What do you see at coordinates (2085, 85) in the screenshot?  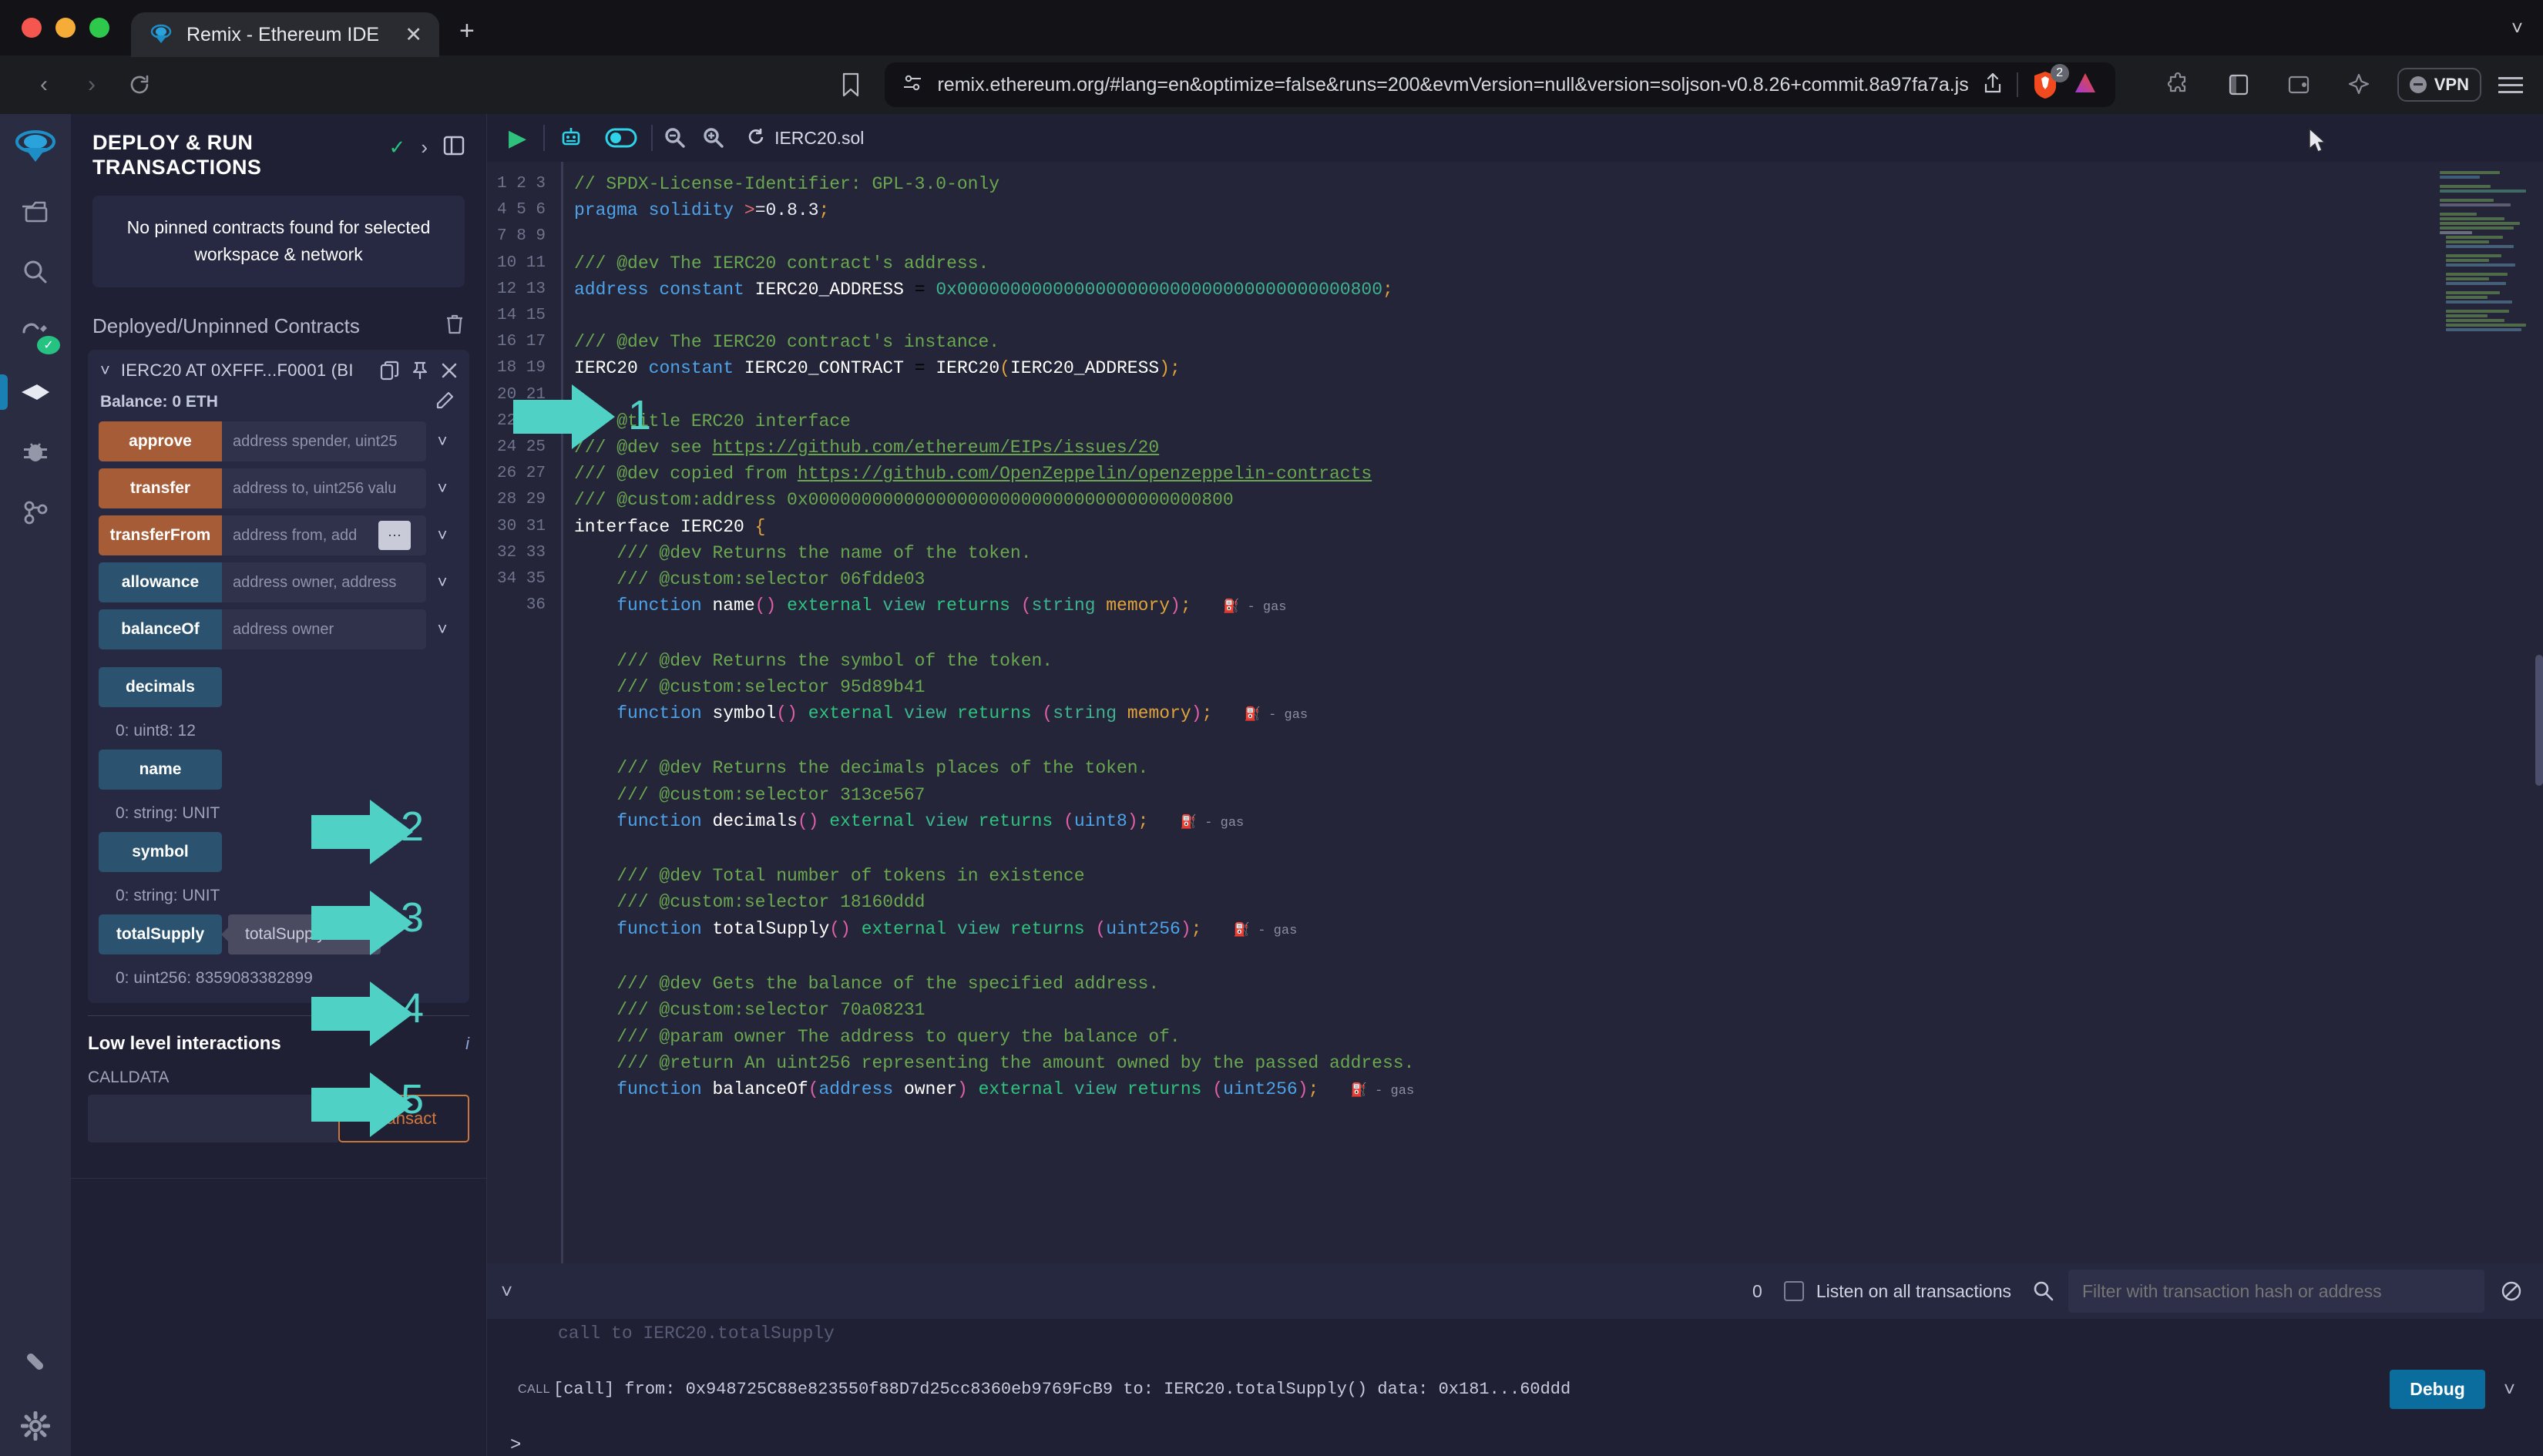 I see `brave-rewards-icon` at bounding box center [2085, 85].